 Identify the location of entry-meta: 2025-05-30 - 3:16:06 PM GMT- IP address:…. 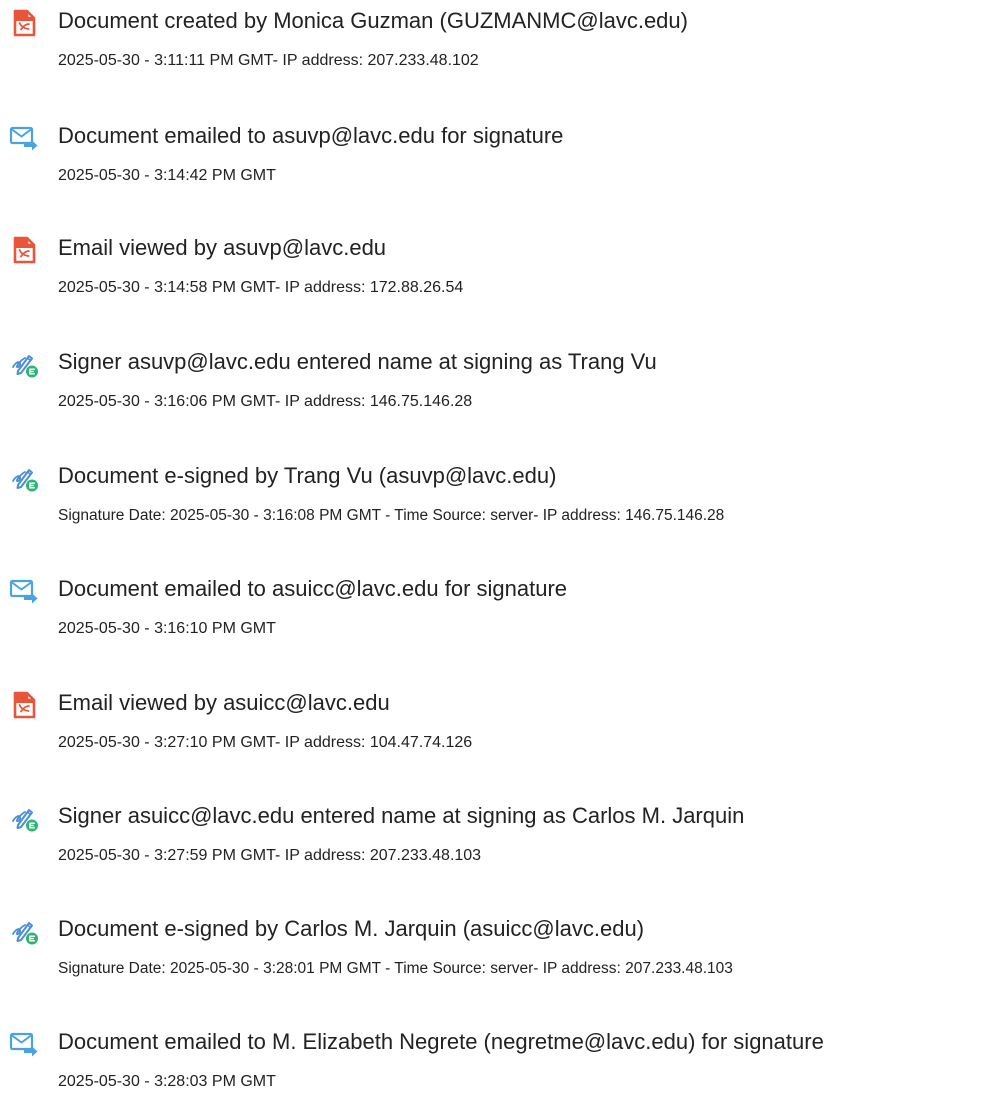
(265, 401).